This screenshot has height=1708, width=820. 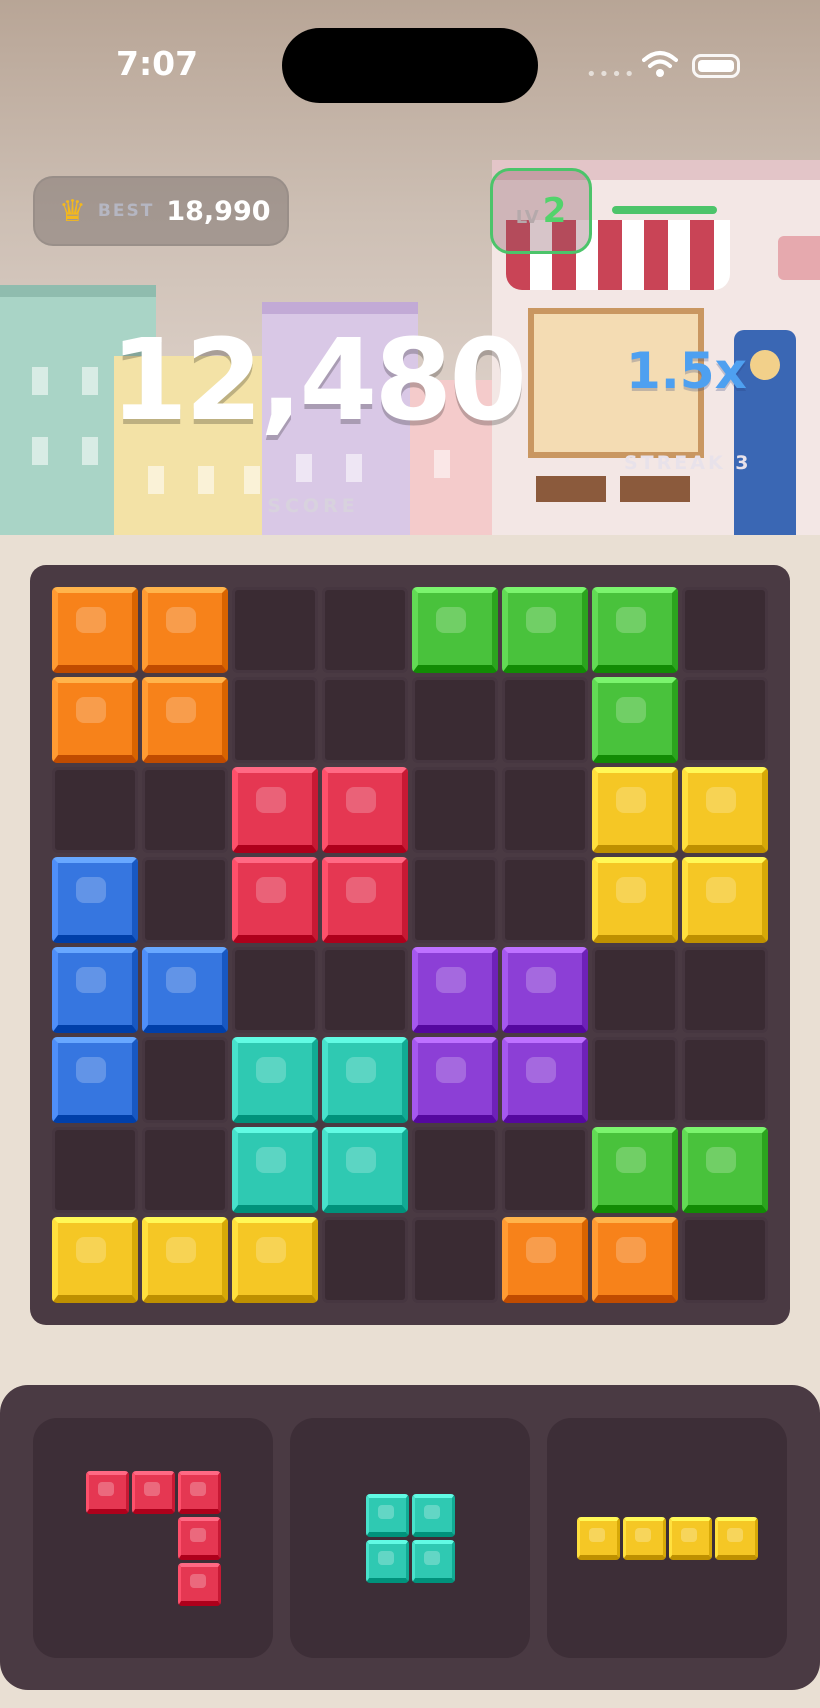 What do you see at coordinates (410, 65) in the screenshot?
I see `dynamic-island` at bounding box center [410, 65].